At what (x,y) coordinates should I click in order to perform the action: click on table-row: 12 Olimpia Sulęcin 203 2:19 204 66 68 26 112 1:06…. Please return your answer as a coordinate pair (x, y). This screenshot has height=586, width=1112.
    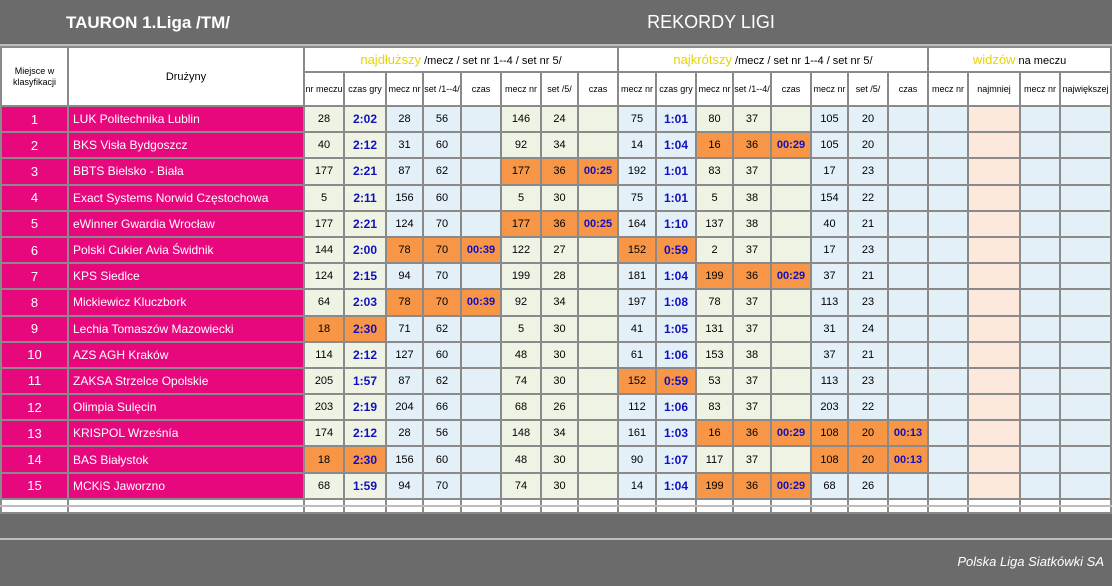
    Looking at the image, I should click on (556, 407).